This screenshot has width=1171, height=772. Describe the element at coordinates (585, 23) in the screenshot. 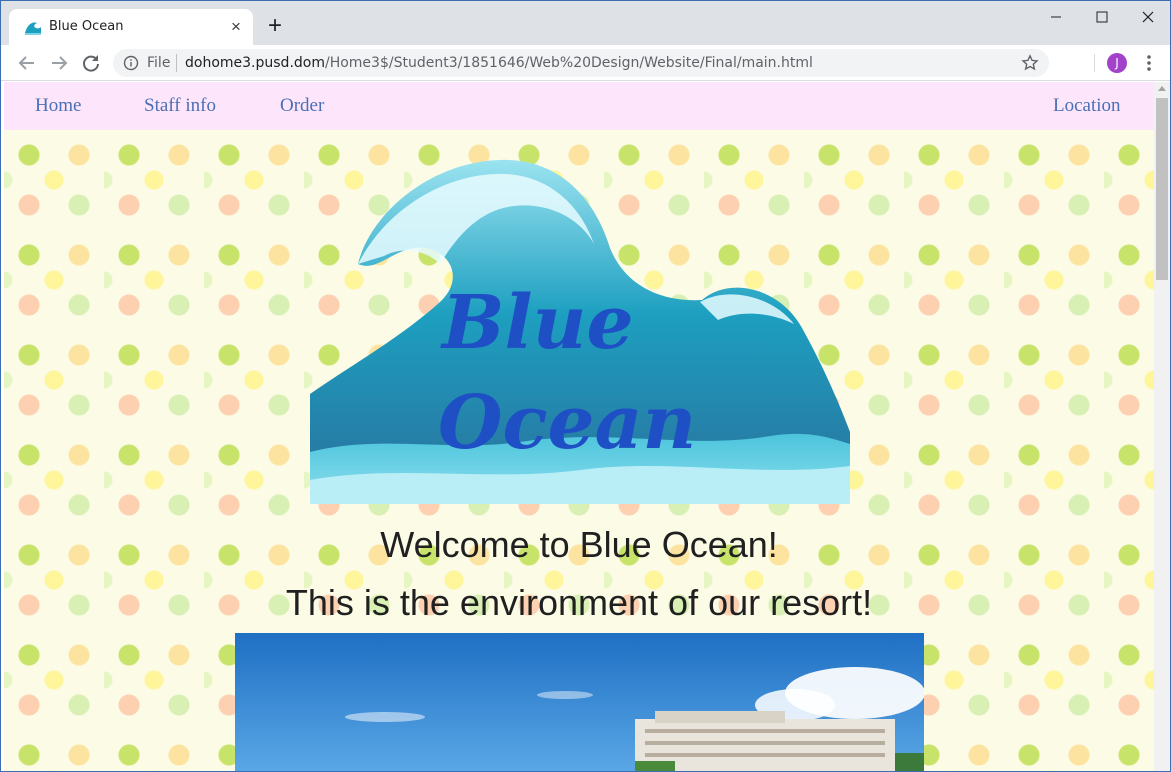

I see `tab-strip: Blue Ocean × +` at that location.